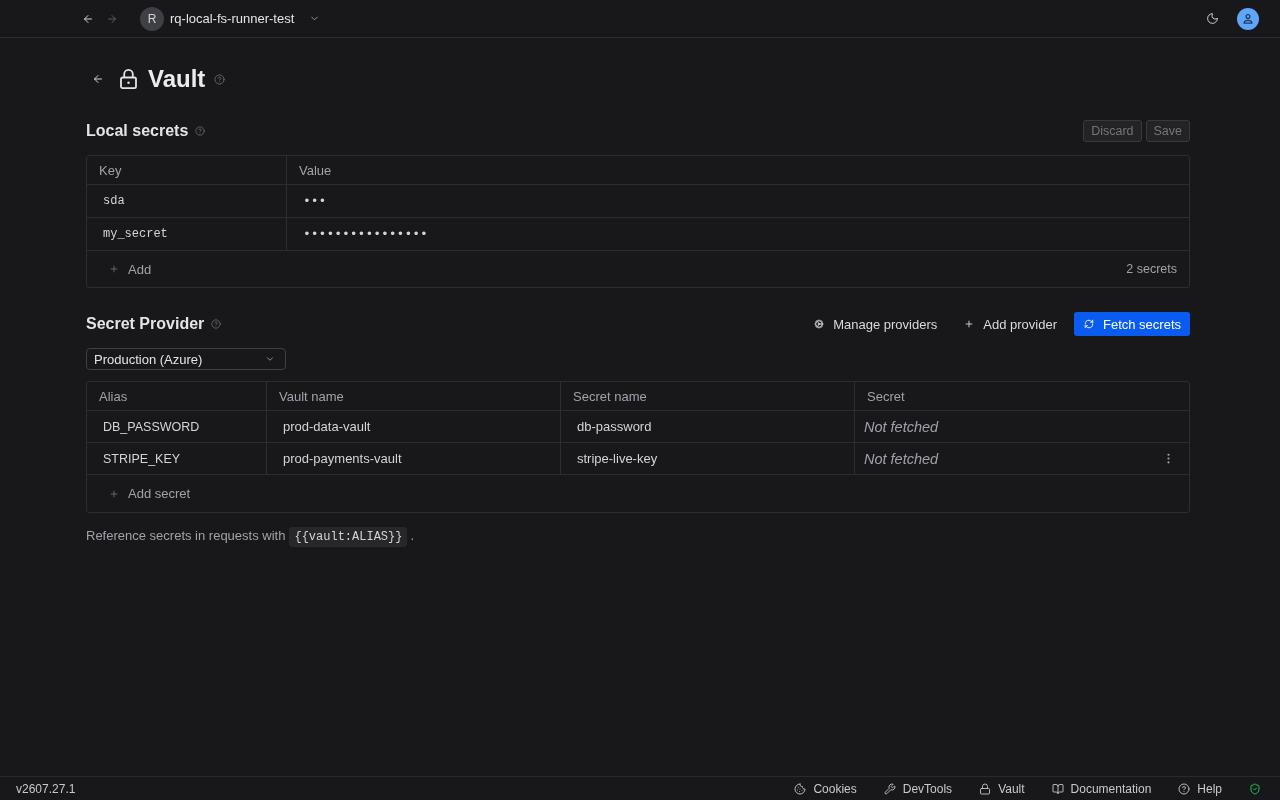 The height and width of the screenshot is (800, 1280). Describe the element at coordinates (1248, 18) in the screenshot. I see `user-avatar-icon` at that location.